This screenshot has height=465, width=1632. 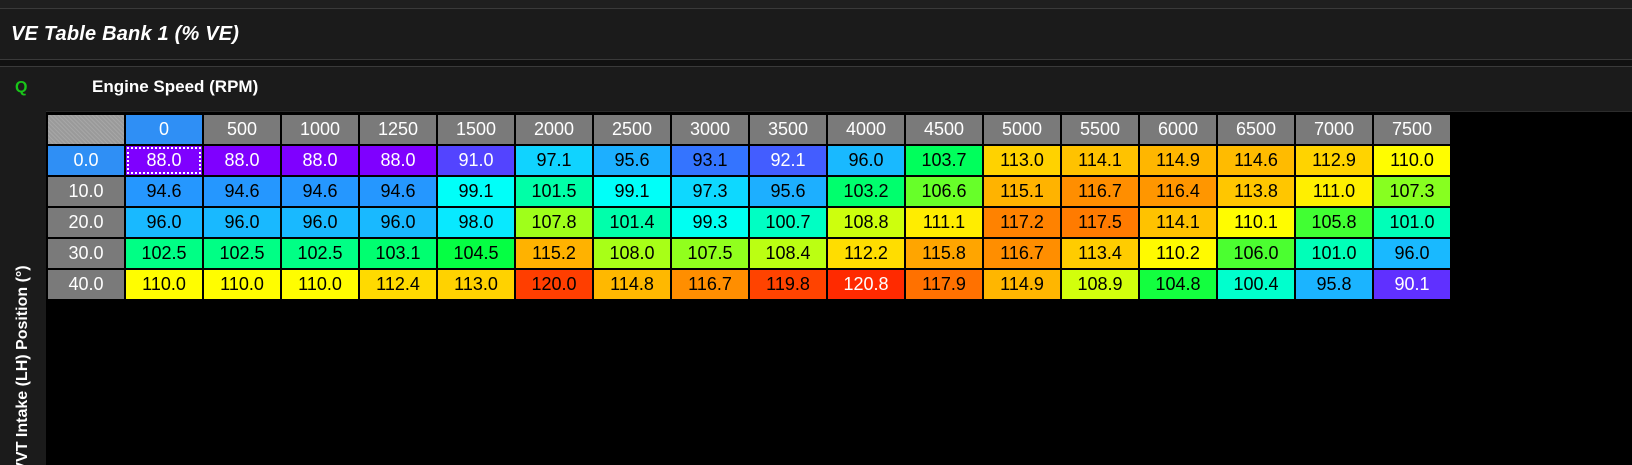 What do you see at coordinates (866, 253) in the screenshot?
I see `ve-cell: 112.2` at bounding box center [866, 253].